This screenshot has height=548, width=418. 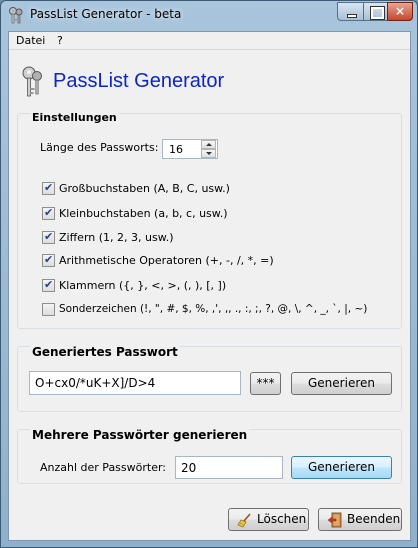 What do you see at coordinates (105, 352) in the screenshot?
I see `generated-password-group-title: Generiertes Passwort` at bounding box center [105, 352].